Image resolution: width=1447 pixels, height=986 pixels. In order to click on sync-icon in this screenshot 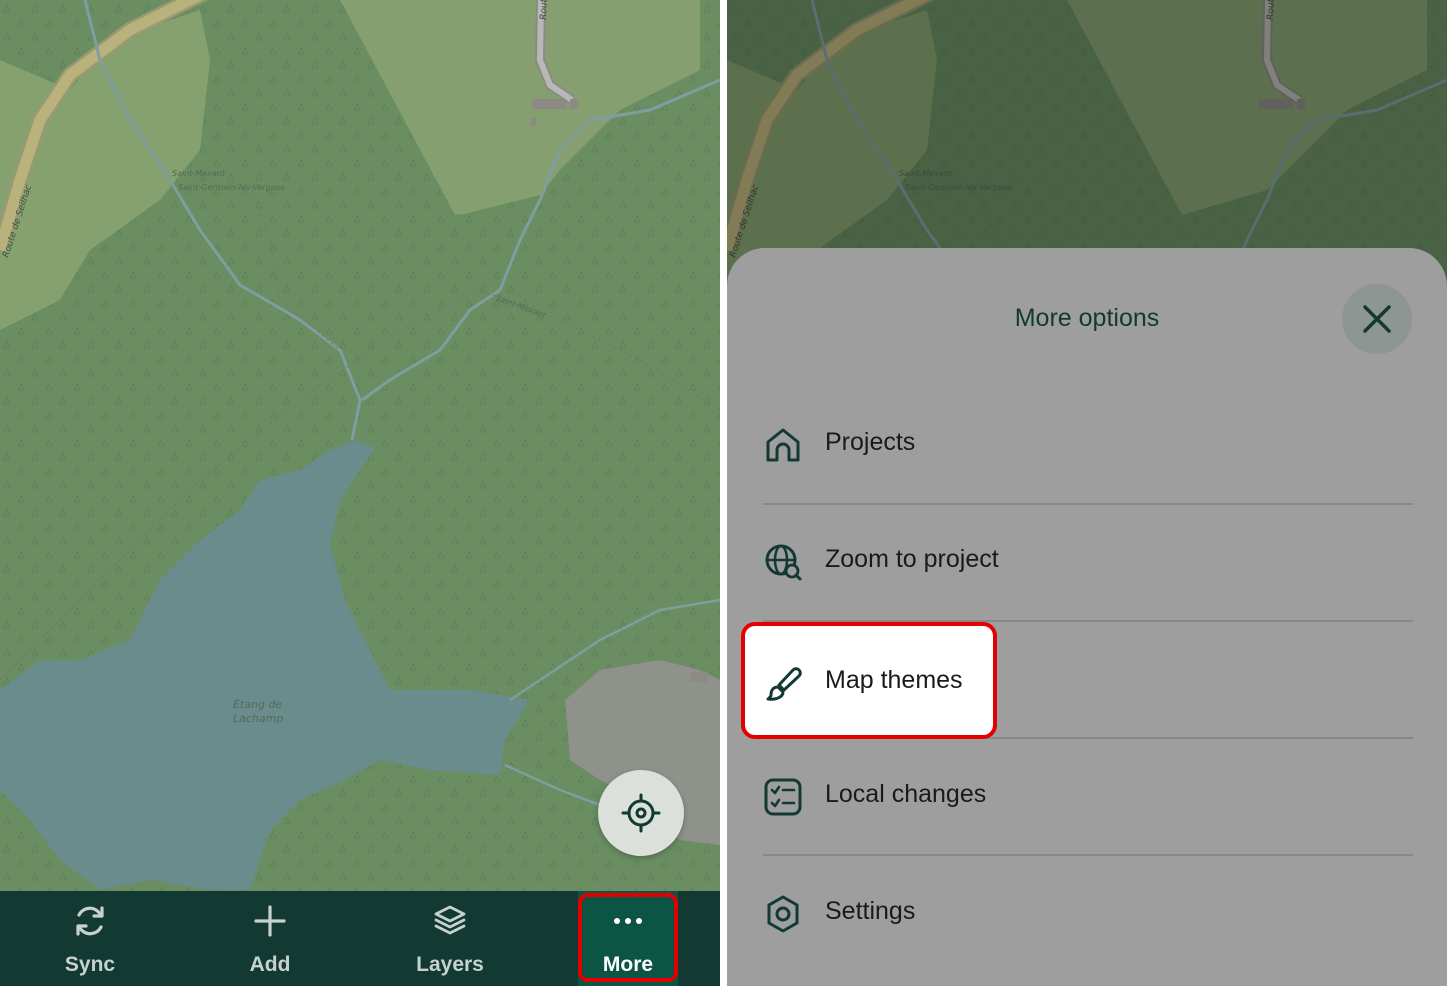, I will do `click(90, 921)`.